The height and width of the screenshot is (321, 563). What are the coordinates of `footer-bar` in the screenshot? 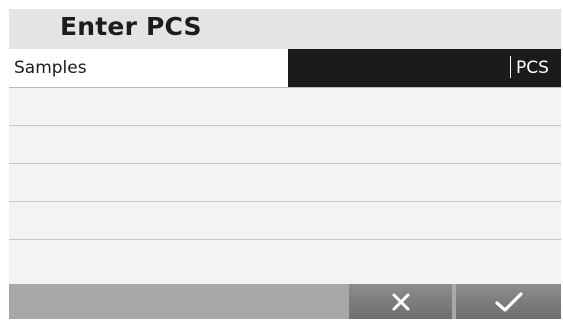 It's located at (285, 301).